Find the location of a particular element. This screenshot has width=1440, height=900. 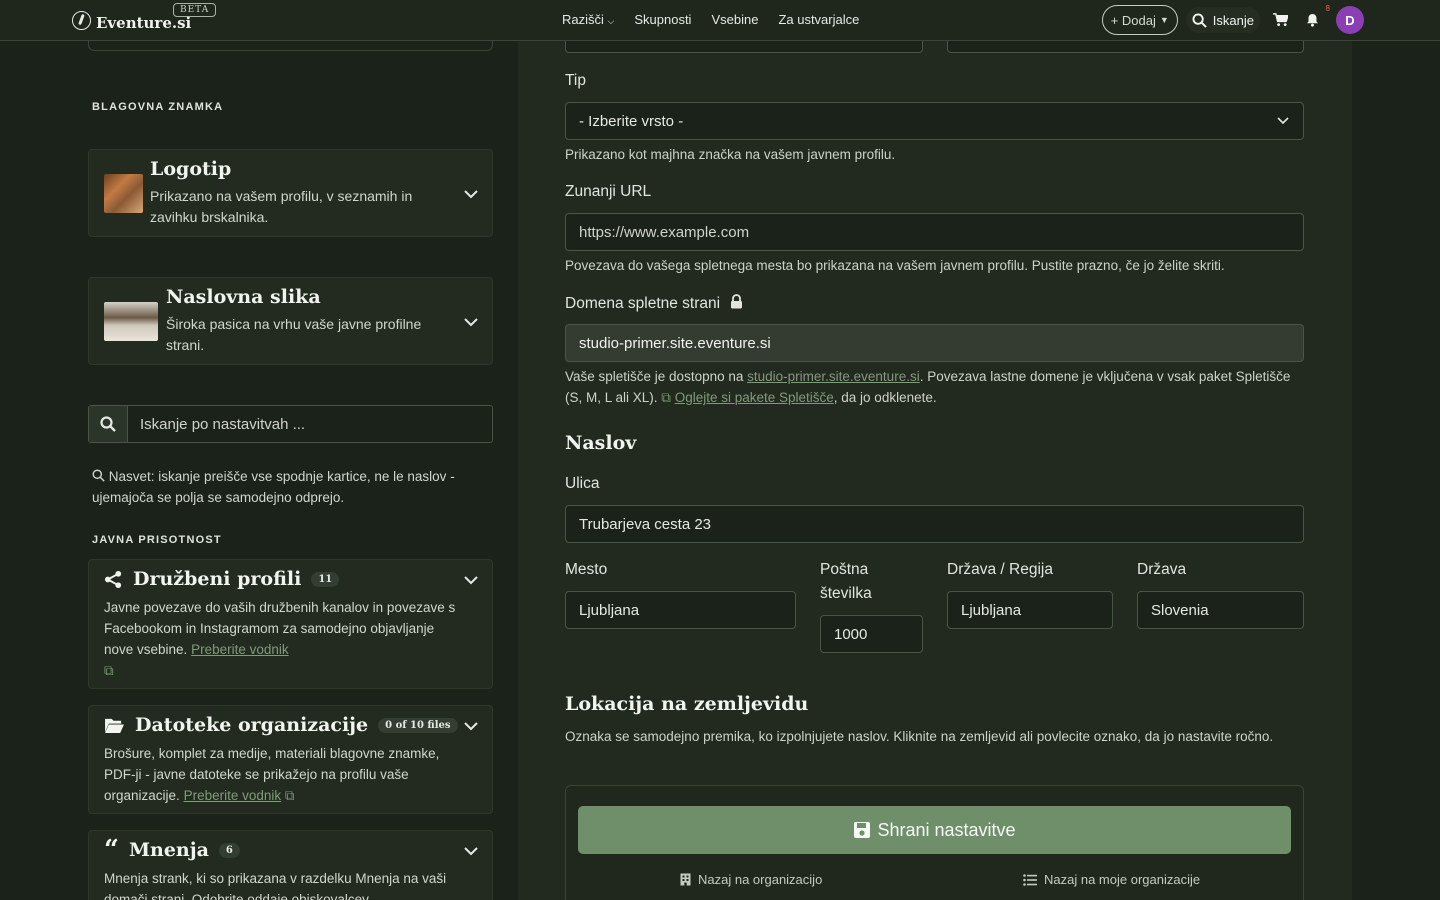

save-button: Shrani nastavitve is located at coordinates (934, 830).